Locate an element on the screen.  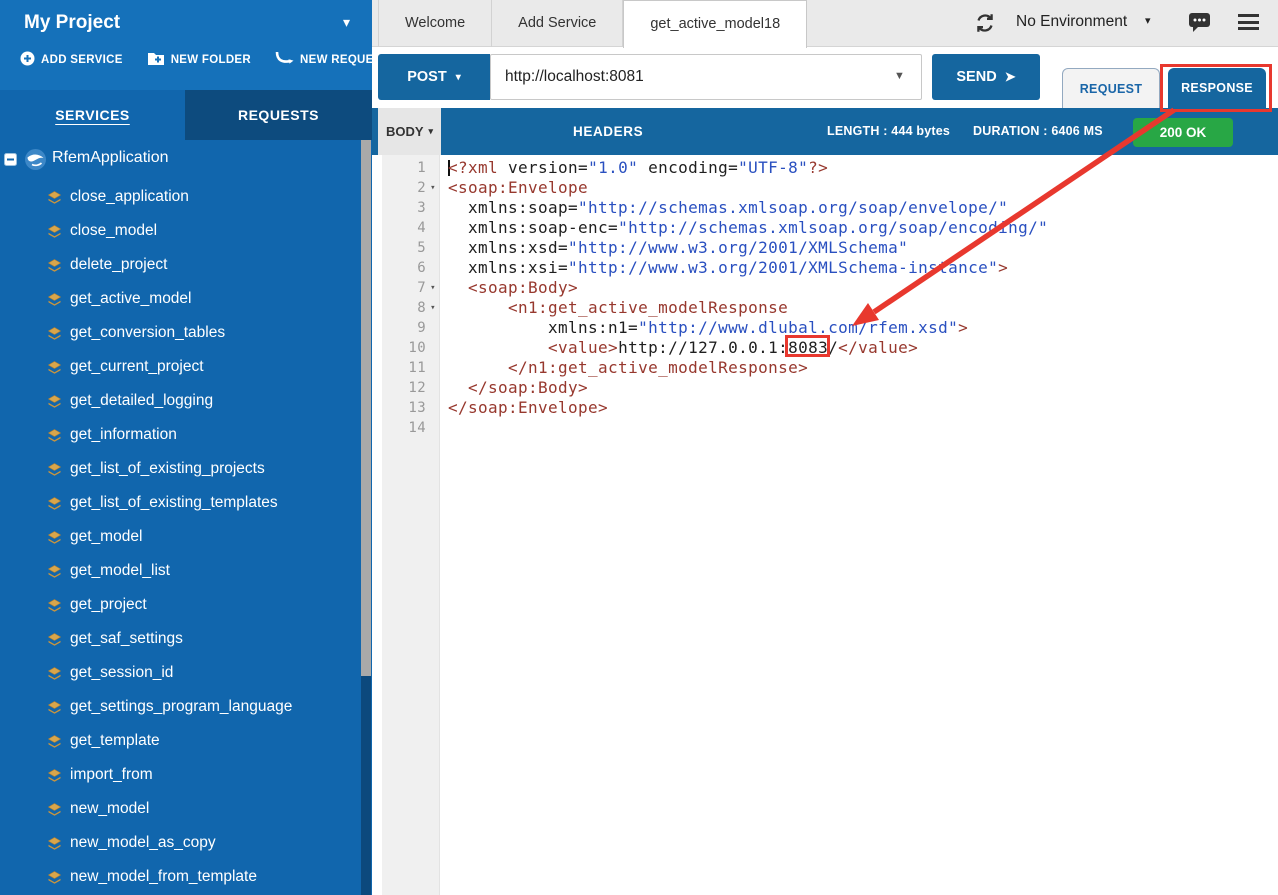
scrollbar-thumb is located at coordinates (366, 408).